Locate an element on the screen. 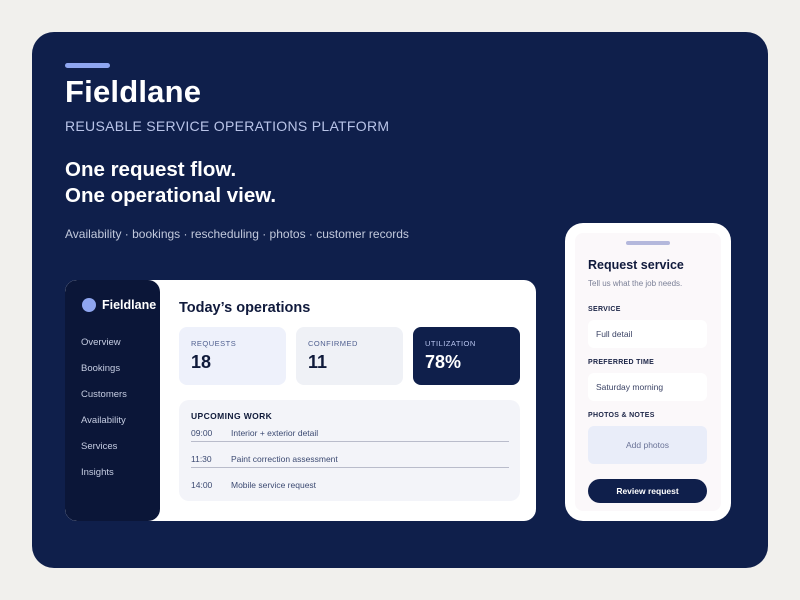 The image size is (800, 600). stat-card-utilization: UTILIZATION 78% is located at coordinates (466, 356).